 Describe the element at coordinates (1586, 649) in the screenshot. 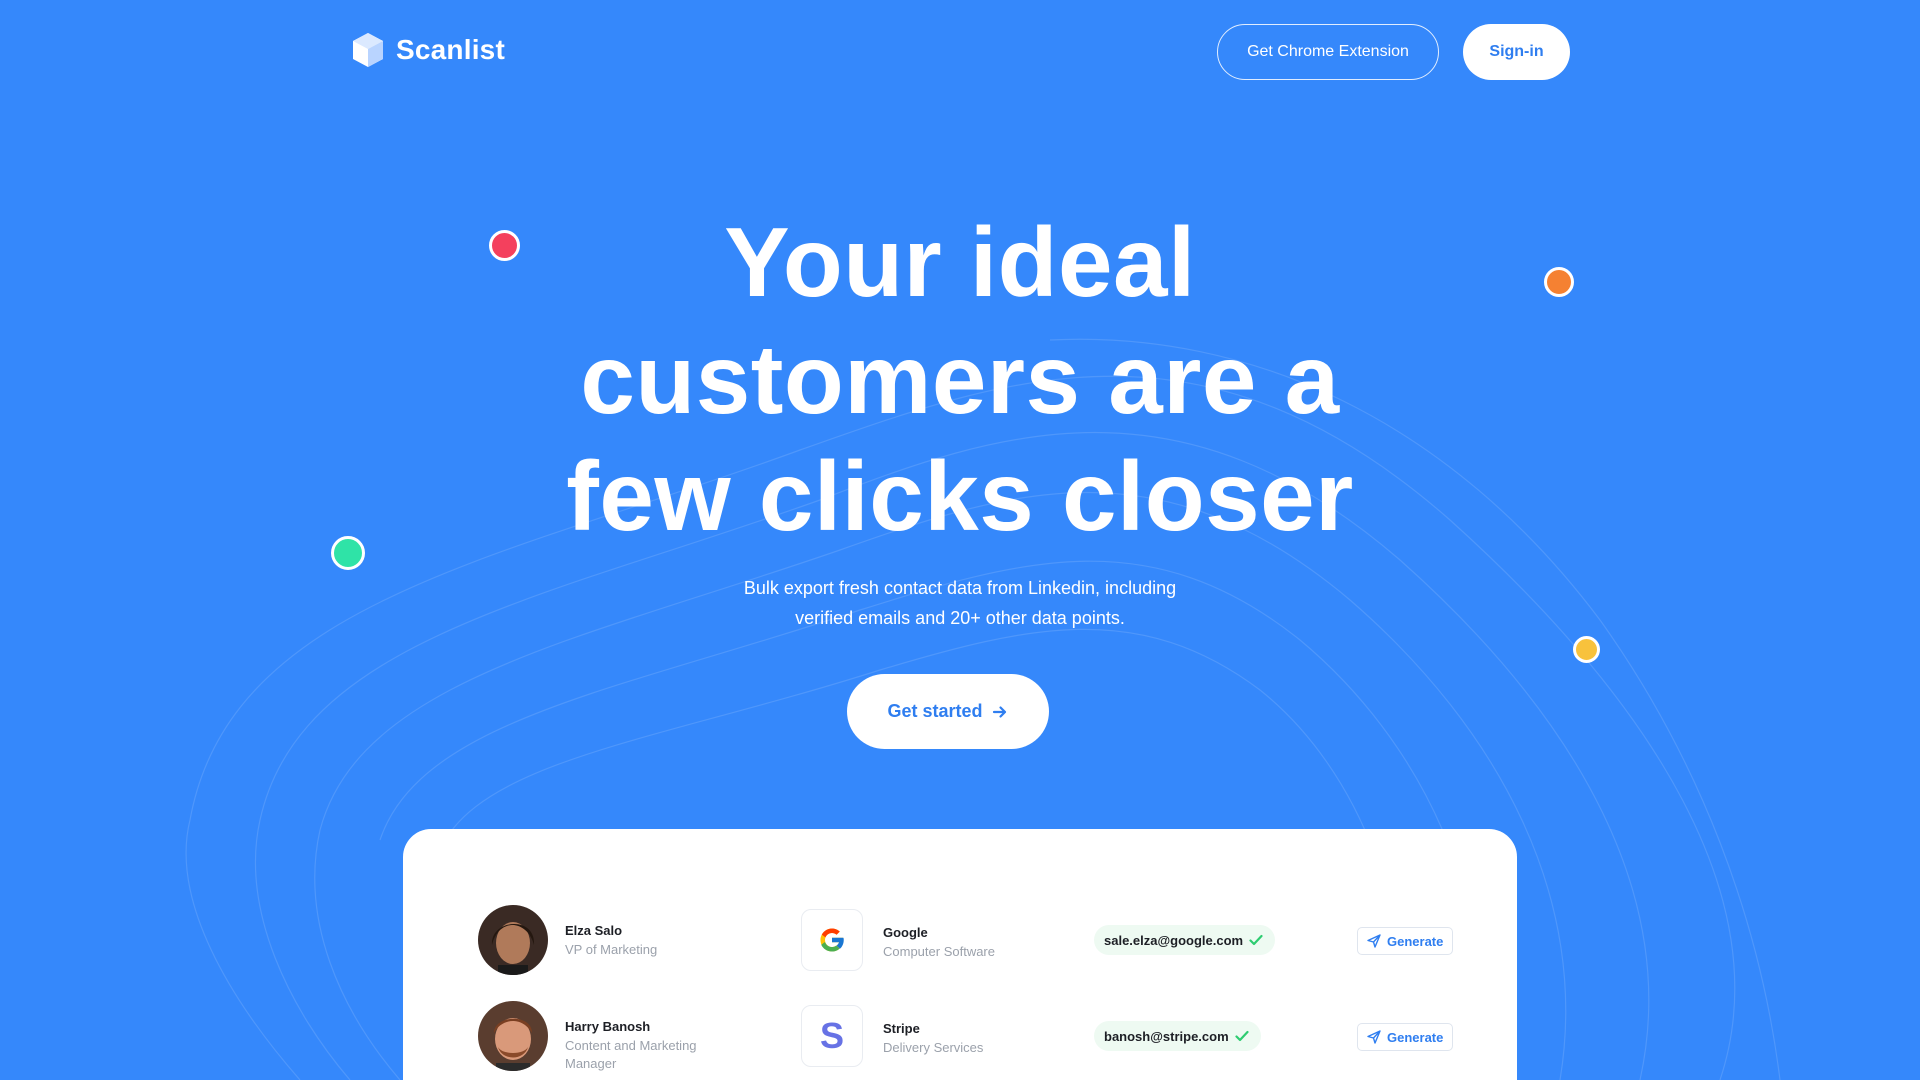

I see `yellow-dot-decoration` at that location.